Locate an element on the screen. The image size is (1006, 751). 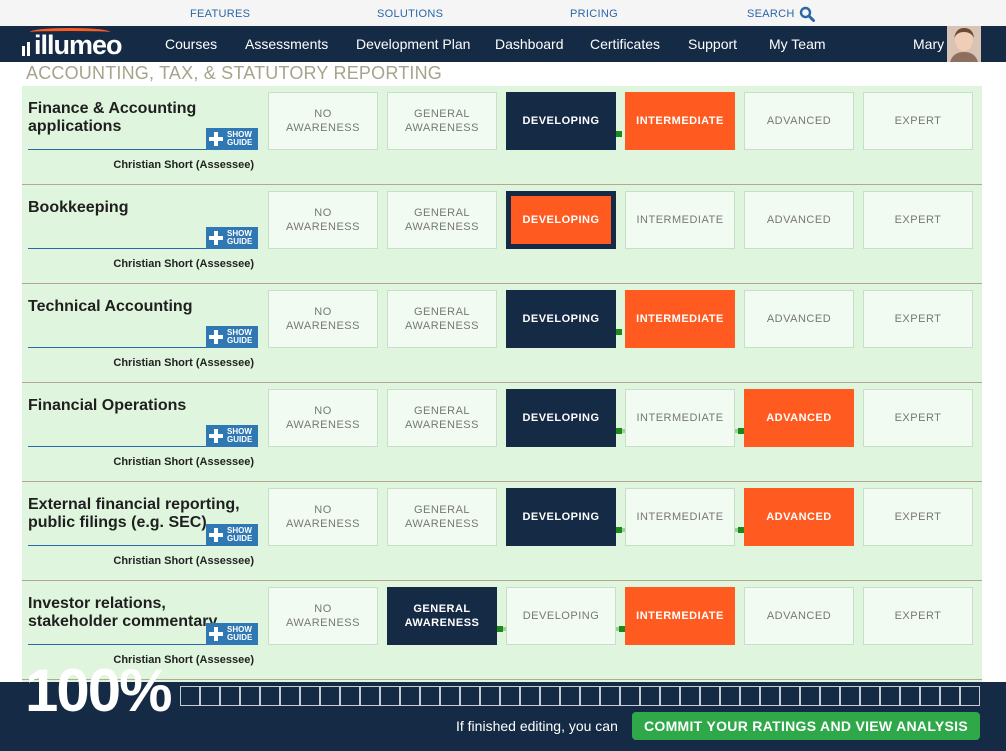
nav-dashboard: Dashboard is located at coordinates (529, 44).